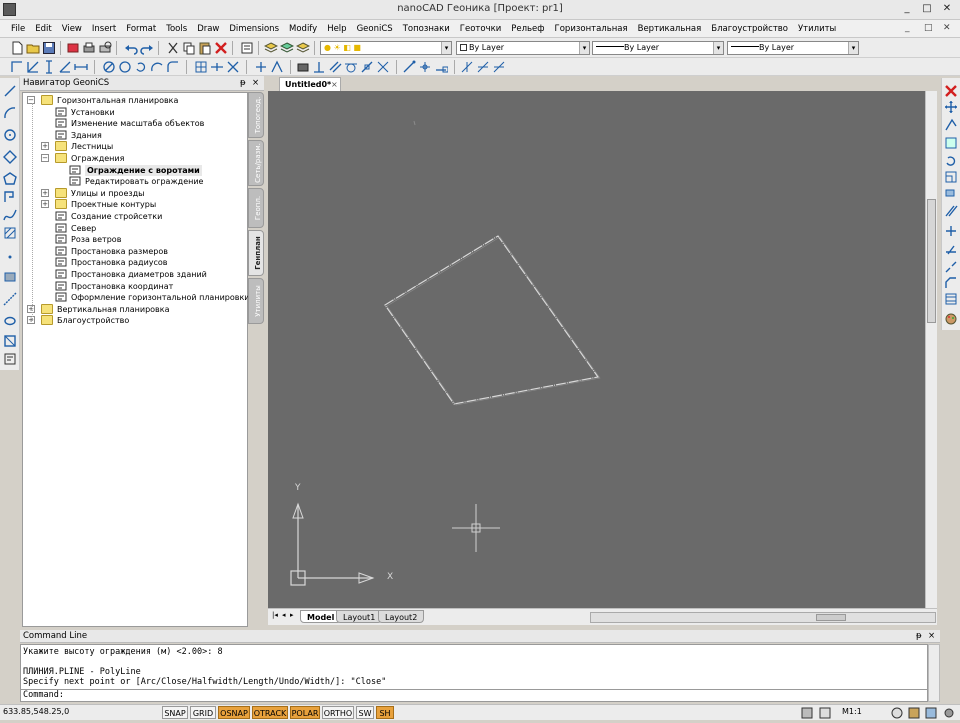  What do you see at coordinates (135, 286) in the screenshot?
I see `tree-item: Простановка координат` at bounding box center [135, 286].